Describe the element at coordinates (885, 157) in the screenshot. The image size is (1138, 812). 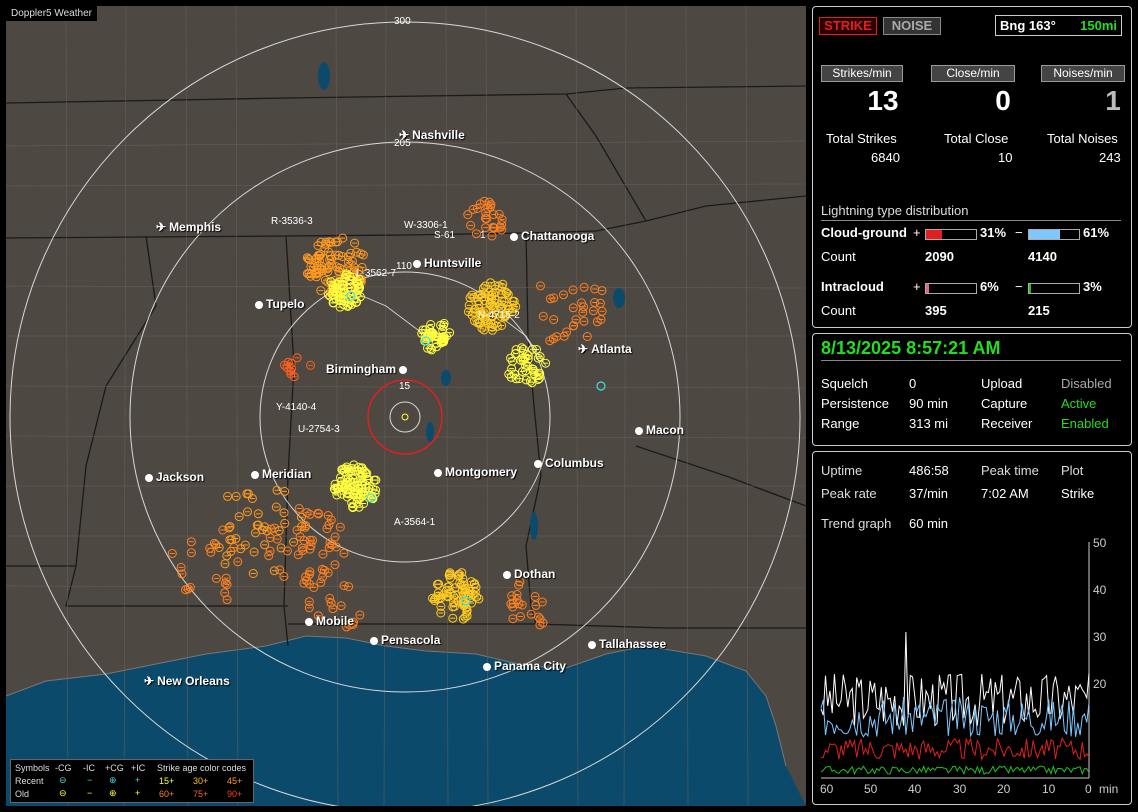
I see `total-strikes-value: 6840` at that location.